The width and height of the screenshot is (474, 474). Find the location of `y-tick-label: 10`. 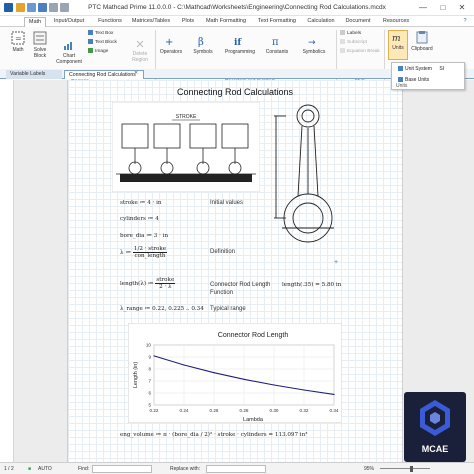

y-tick-label: 10 is located at coordinates (149, 345).